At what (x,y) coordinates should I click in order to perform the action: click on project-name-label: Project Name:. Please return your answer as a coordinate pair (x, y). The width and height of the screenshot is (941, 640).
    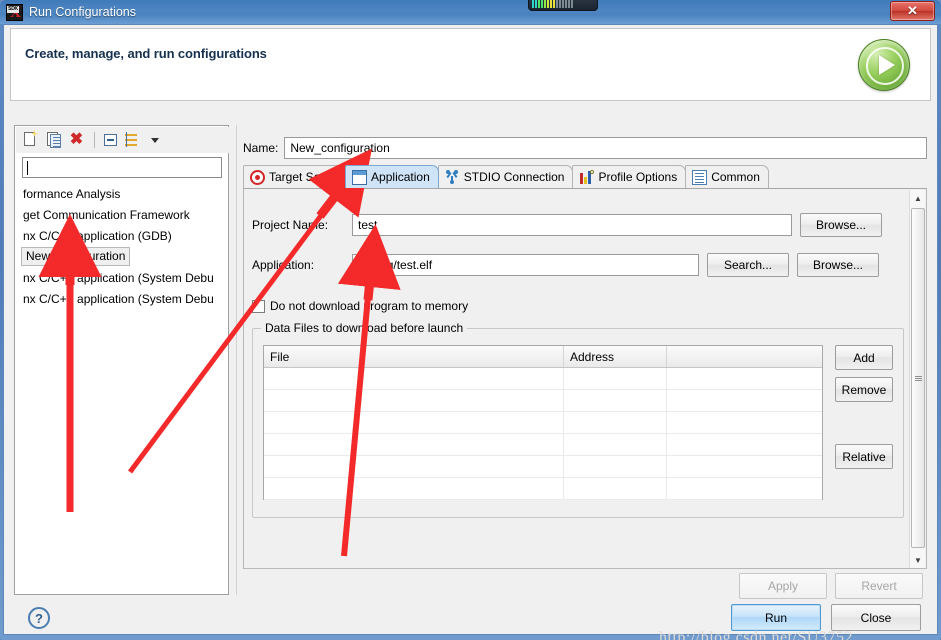
    Looking at the image, I should click on (290, 225).